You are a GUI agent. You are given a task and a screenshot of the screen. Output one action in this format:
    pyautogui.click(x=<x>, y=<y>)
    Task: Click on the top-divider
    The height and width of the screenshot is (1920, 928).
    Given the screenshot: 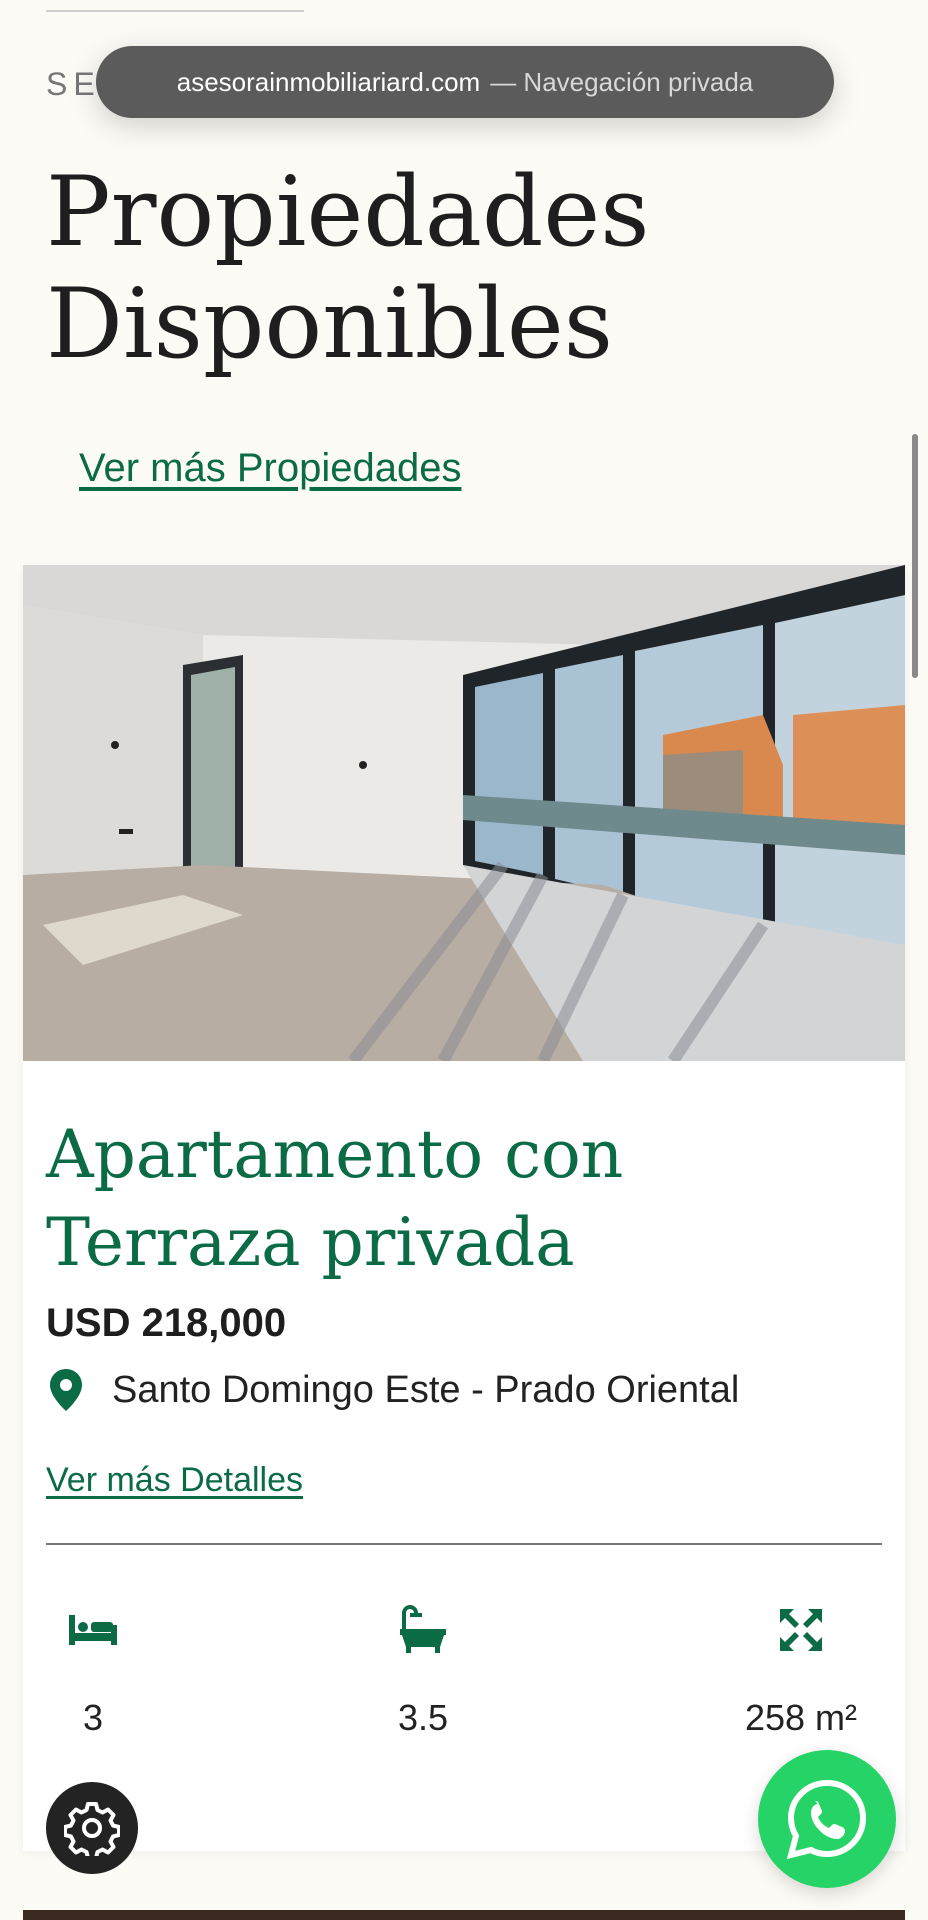 What is the action you would take?
    pyautogui.click(x=175, y=11)
    